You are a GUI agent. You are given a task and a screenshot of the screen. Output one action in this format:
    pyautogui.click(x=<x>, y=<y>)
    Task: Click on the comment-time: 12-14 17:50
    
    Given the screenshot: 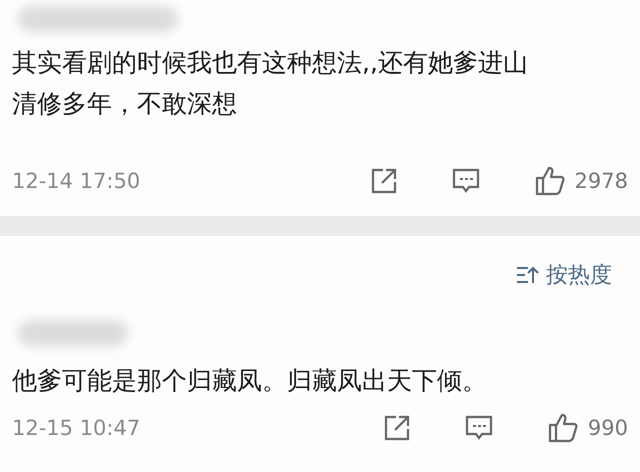 What is the action you would take?
    pyautogui.click(x=76, y=181)
    